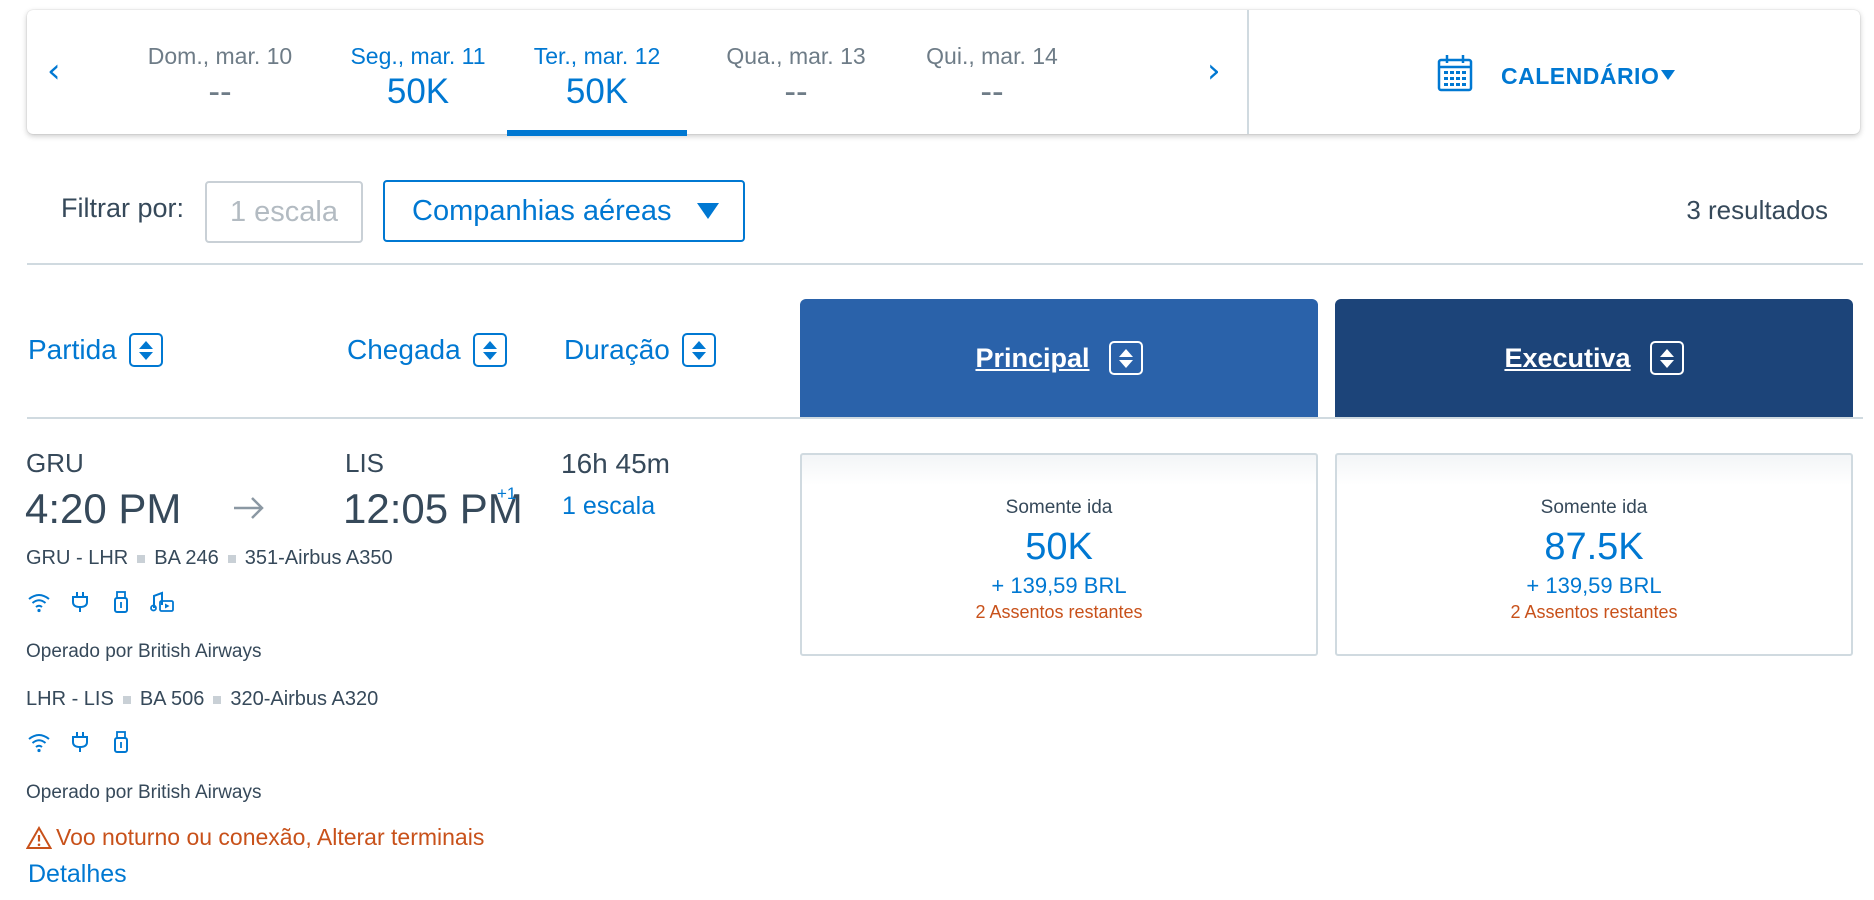 The height and width of the screenshot is (900, 1874). I want to click on details-link: Detalhes, so click(77, 874).